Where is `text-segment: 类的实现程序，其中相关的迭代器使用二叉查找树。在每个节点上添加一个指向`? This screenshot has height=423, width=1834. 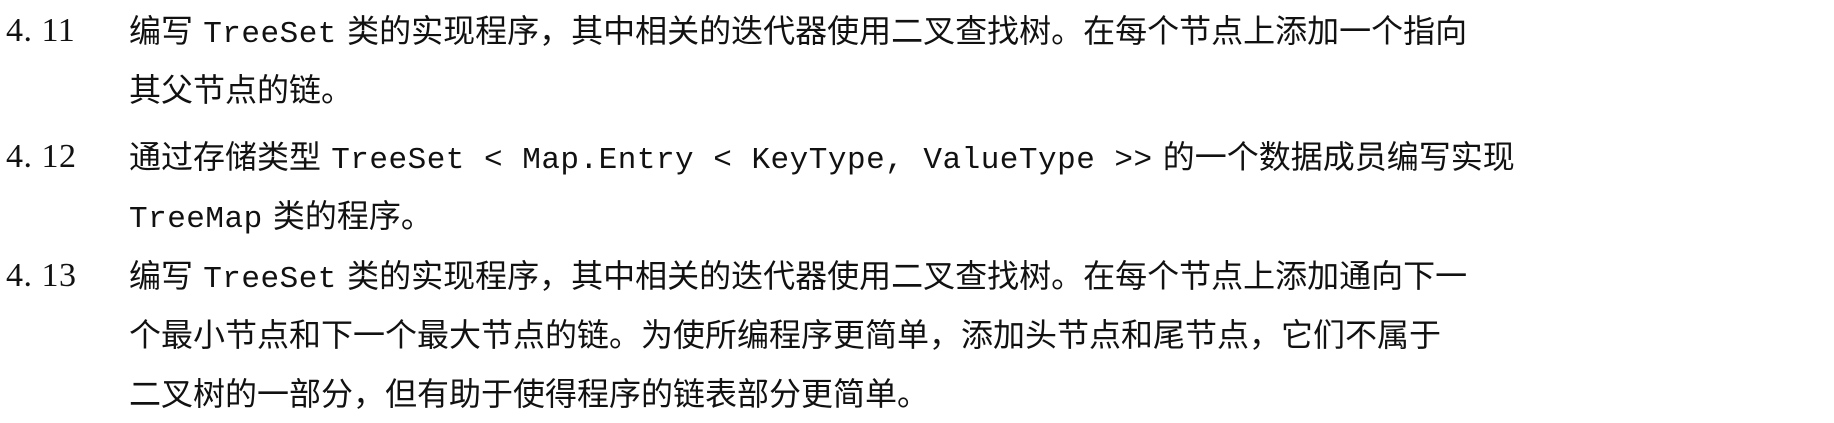
text-segment: 类的实现程序，其中相关的迭代器使用二叉查找树。在每个节点上添加一个指向 is located at coordinates (902, 31).